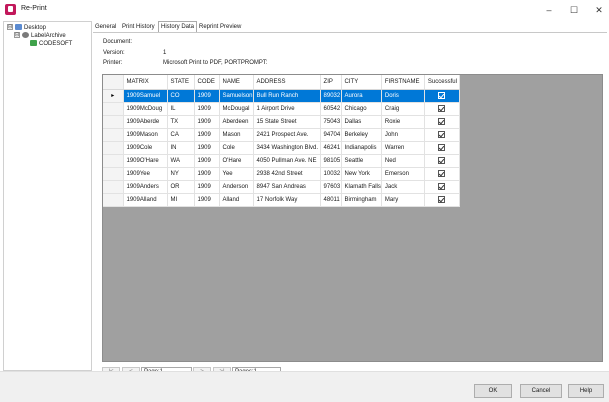  What do you see at coordinates (236, 161) in the screenshot?
I see `cell-name: O'Hare` at bounding box center [236, 161].